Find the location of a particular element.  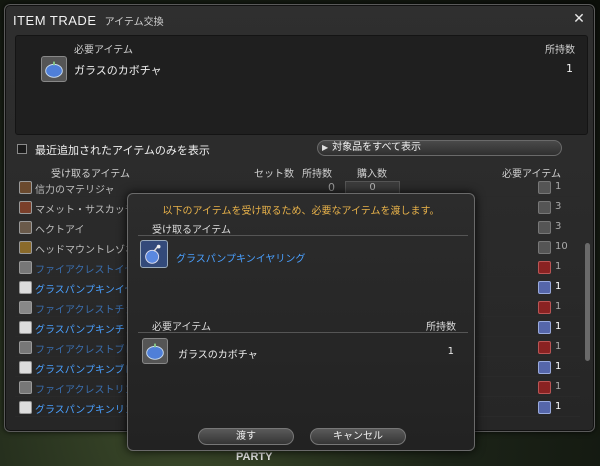

play-arrow-icon: ▶ is located at coordinates (325, 147).